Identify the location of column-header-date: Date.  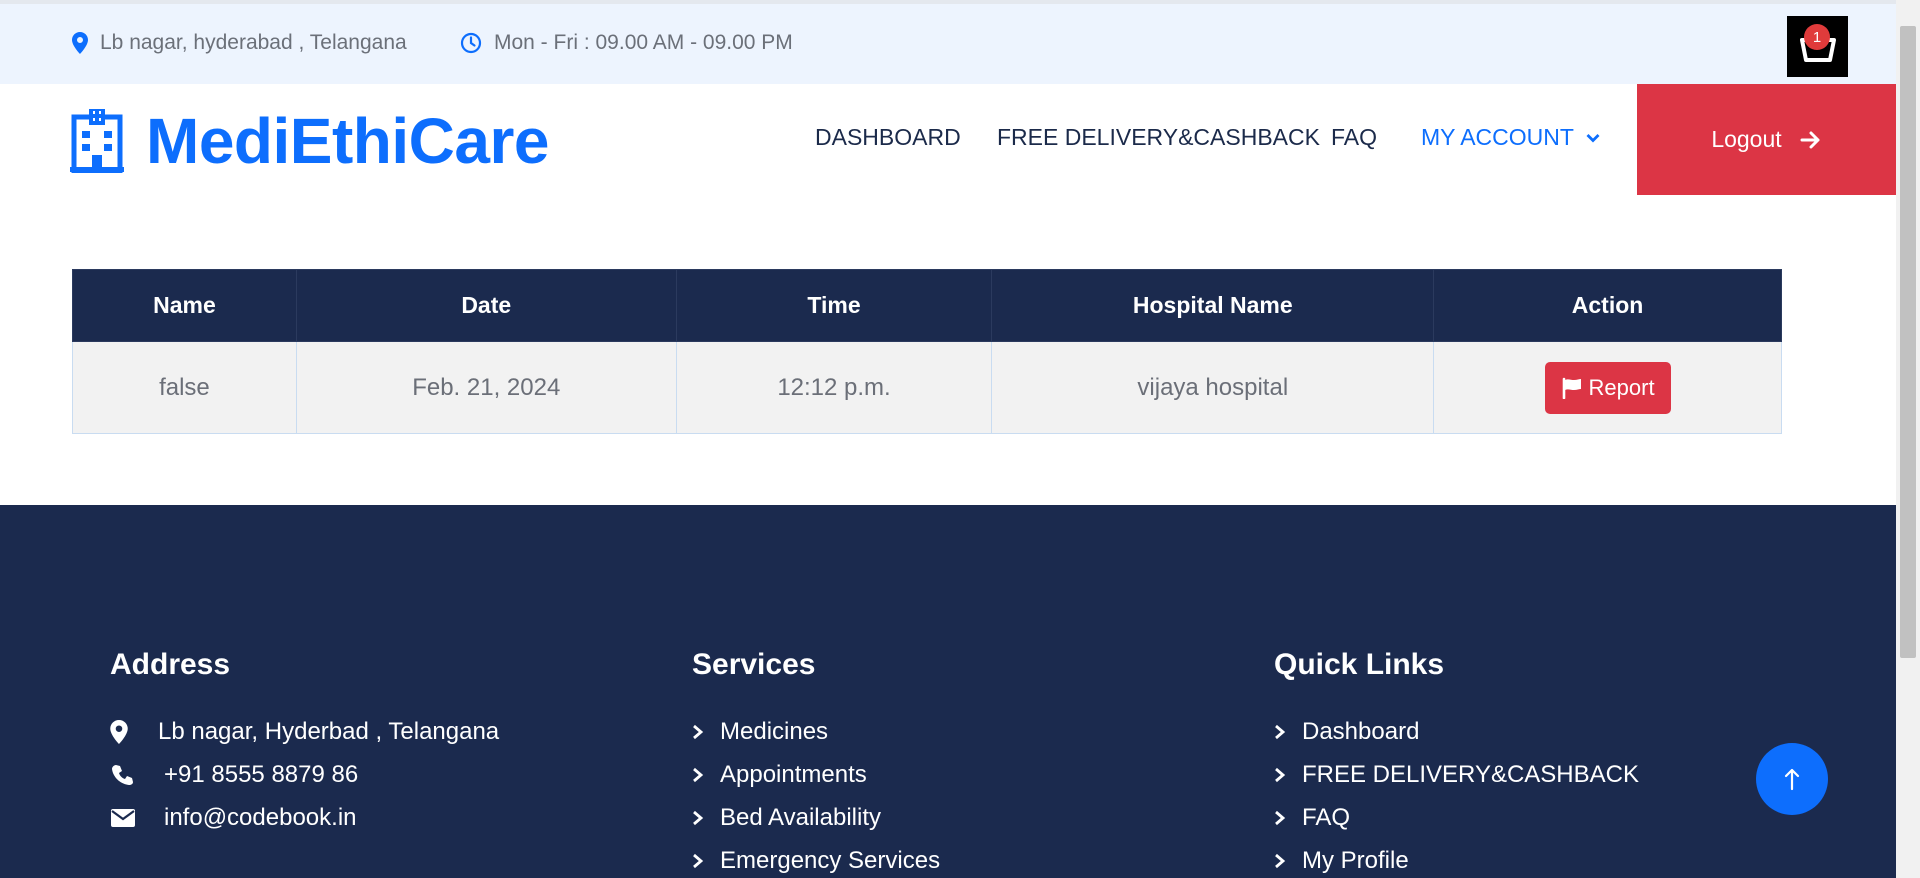
(486, 305).